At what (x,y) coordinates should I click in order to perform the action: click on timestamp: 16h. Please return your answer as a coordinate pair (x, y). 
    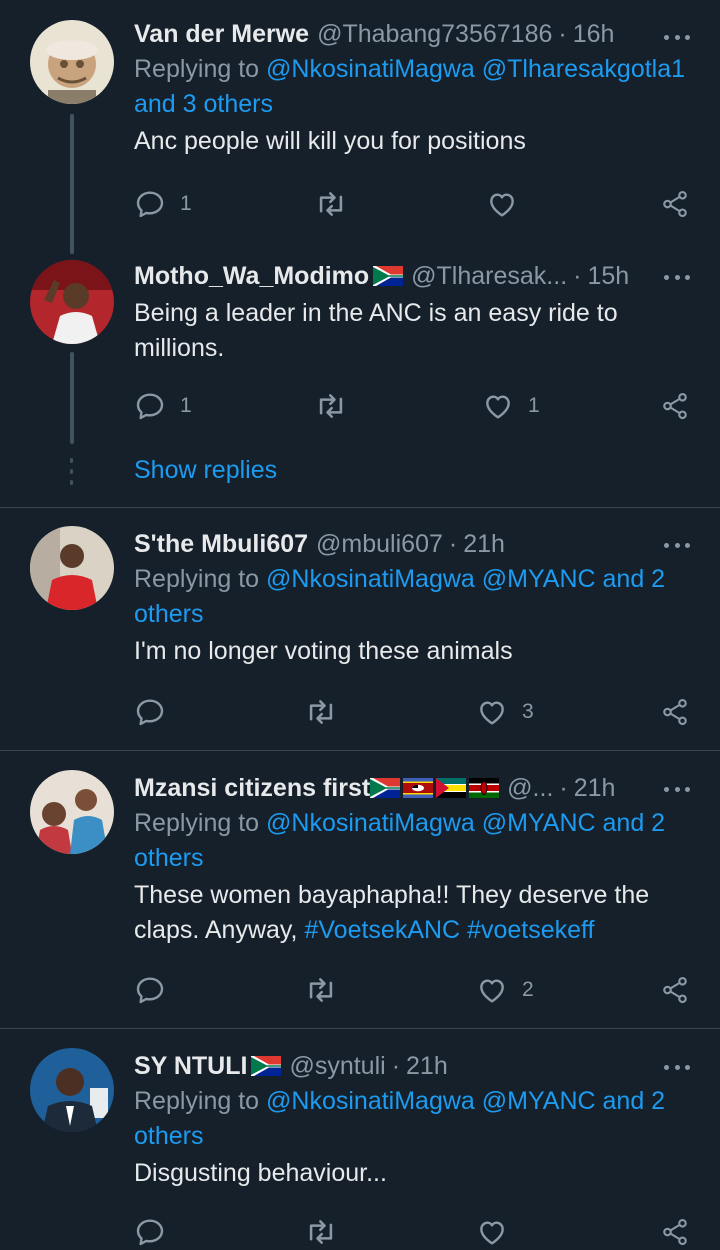
    Looking at the image, I should click on (594, 34).